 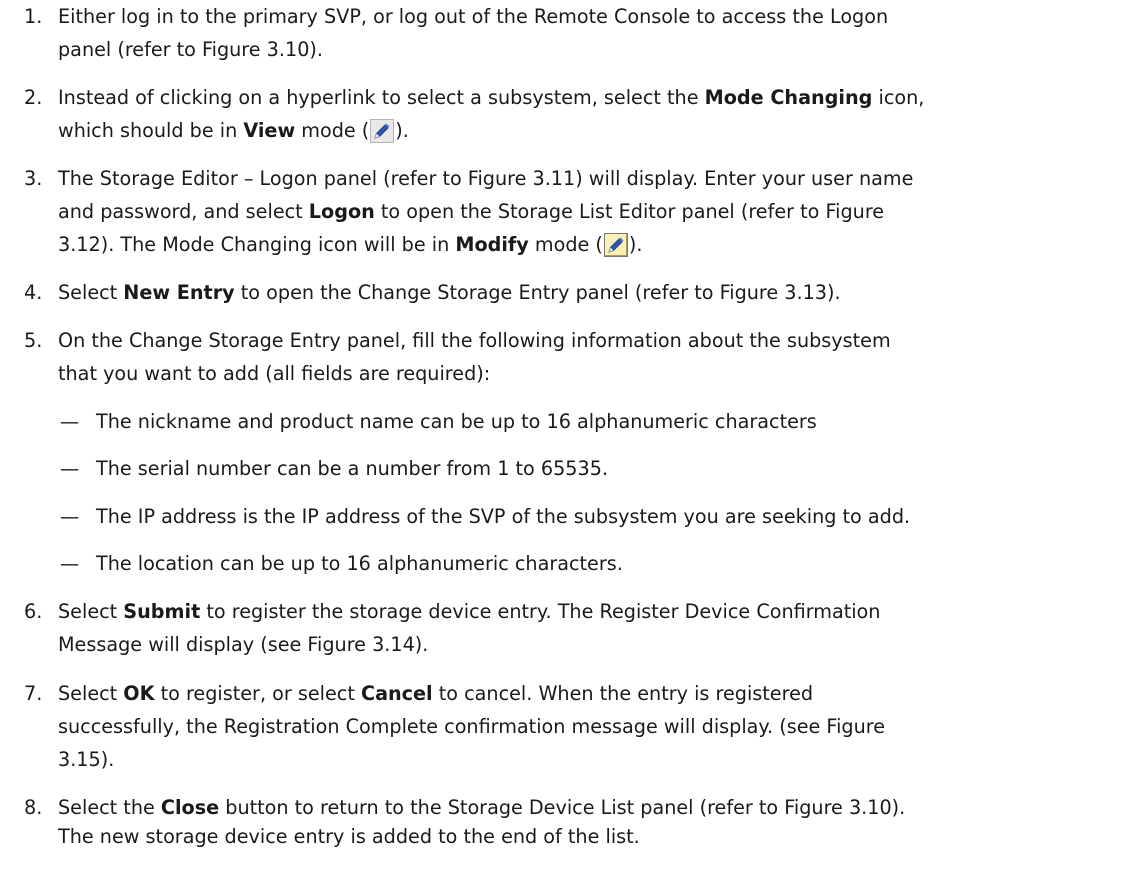 What do you see at coordinates (898, 97) in the screenshot?
I see `text-run: icon,` at bounding box center [898, 97].